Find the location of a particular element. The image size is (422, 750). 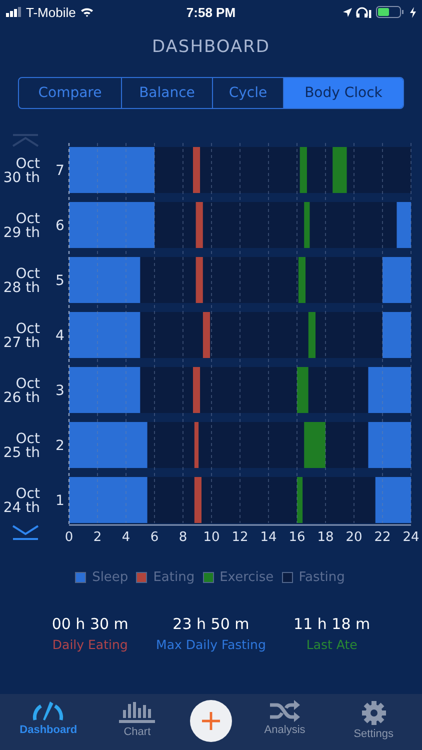

row-number: 3 is located at coordinates (60, 391).